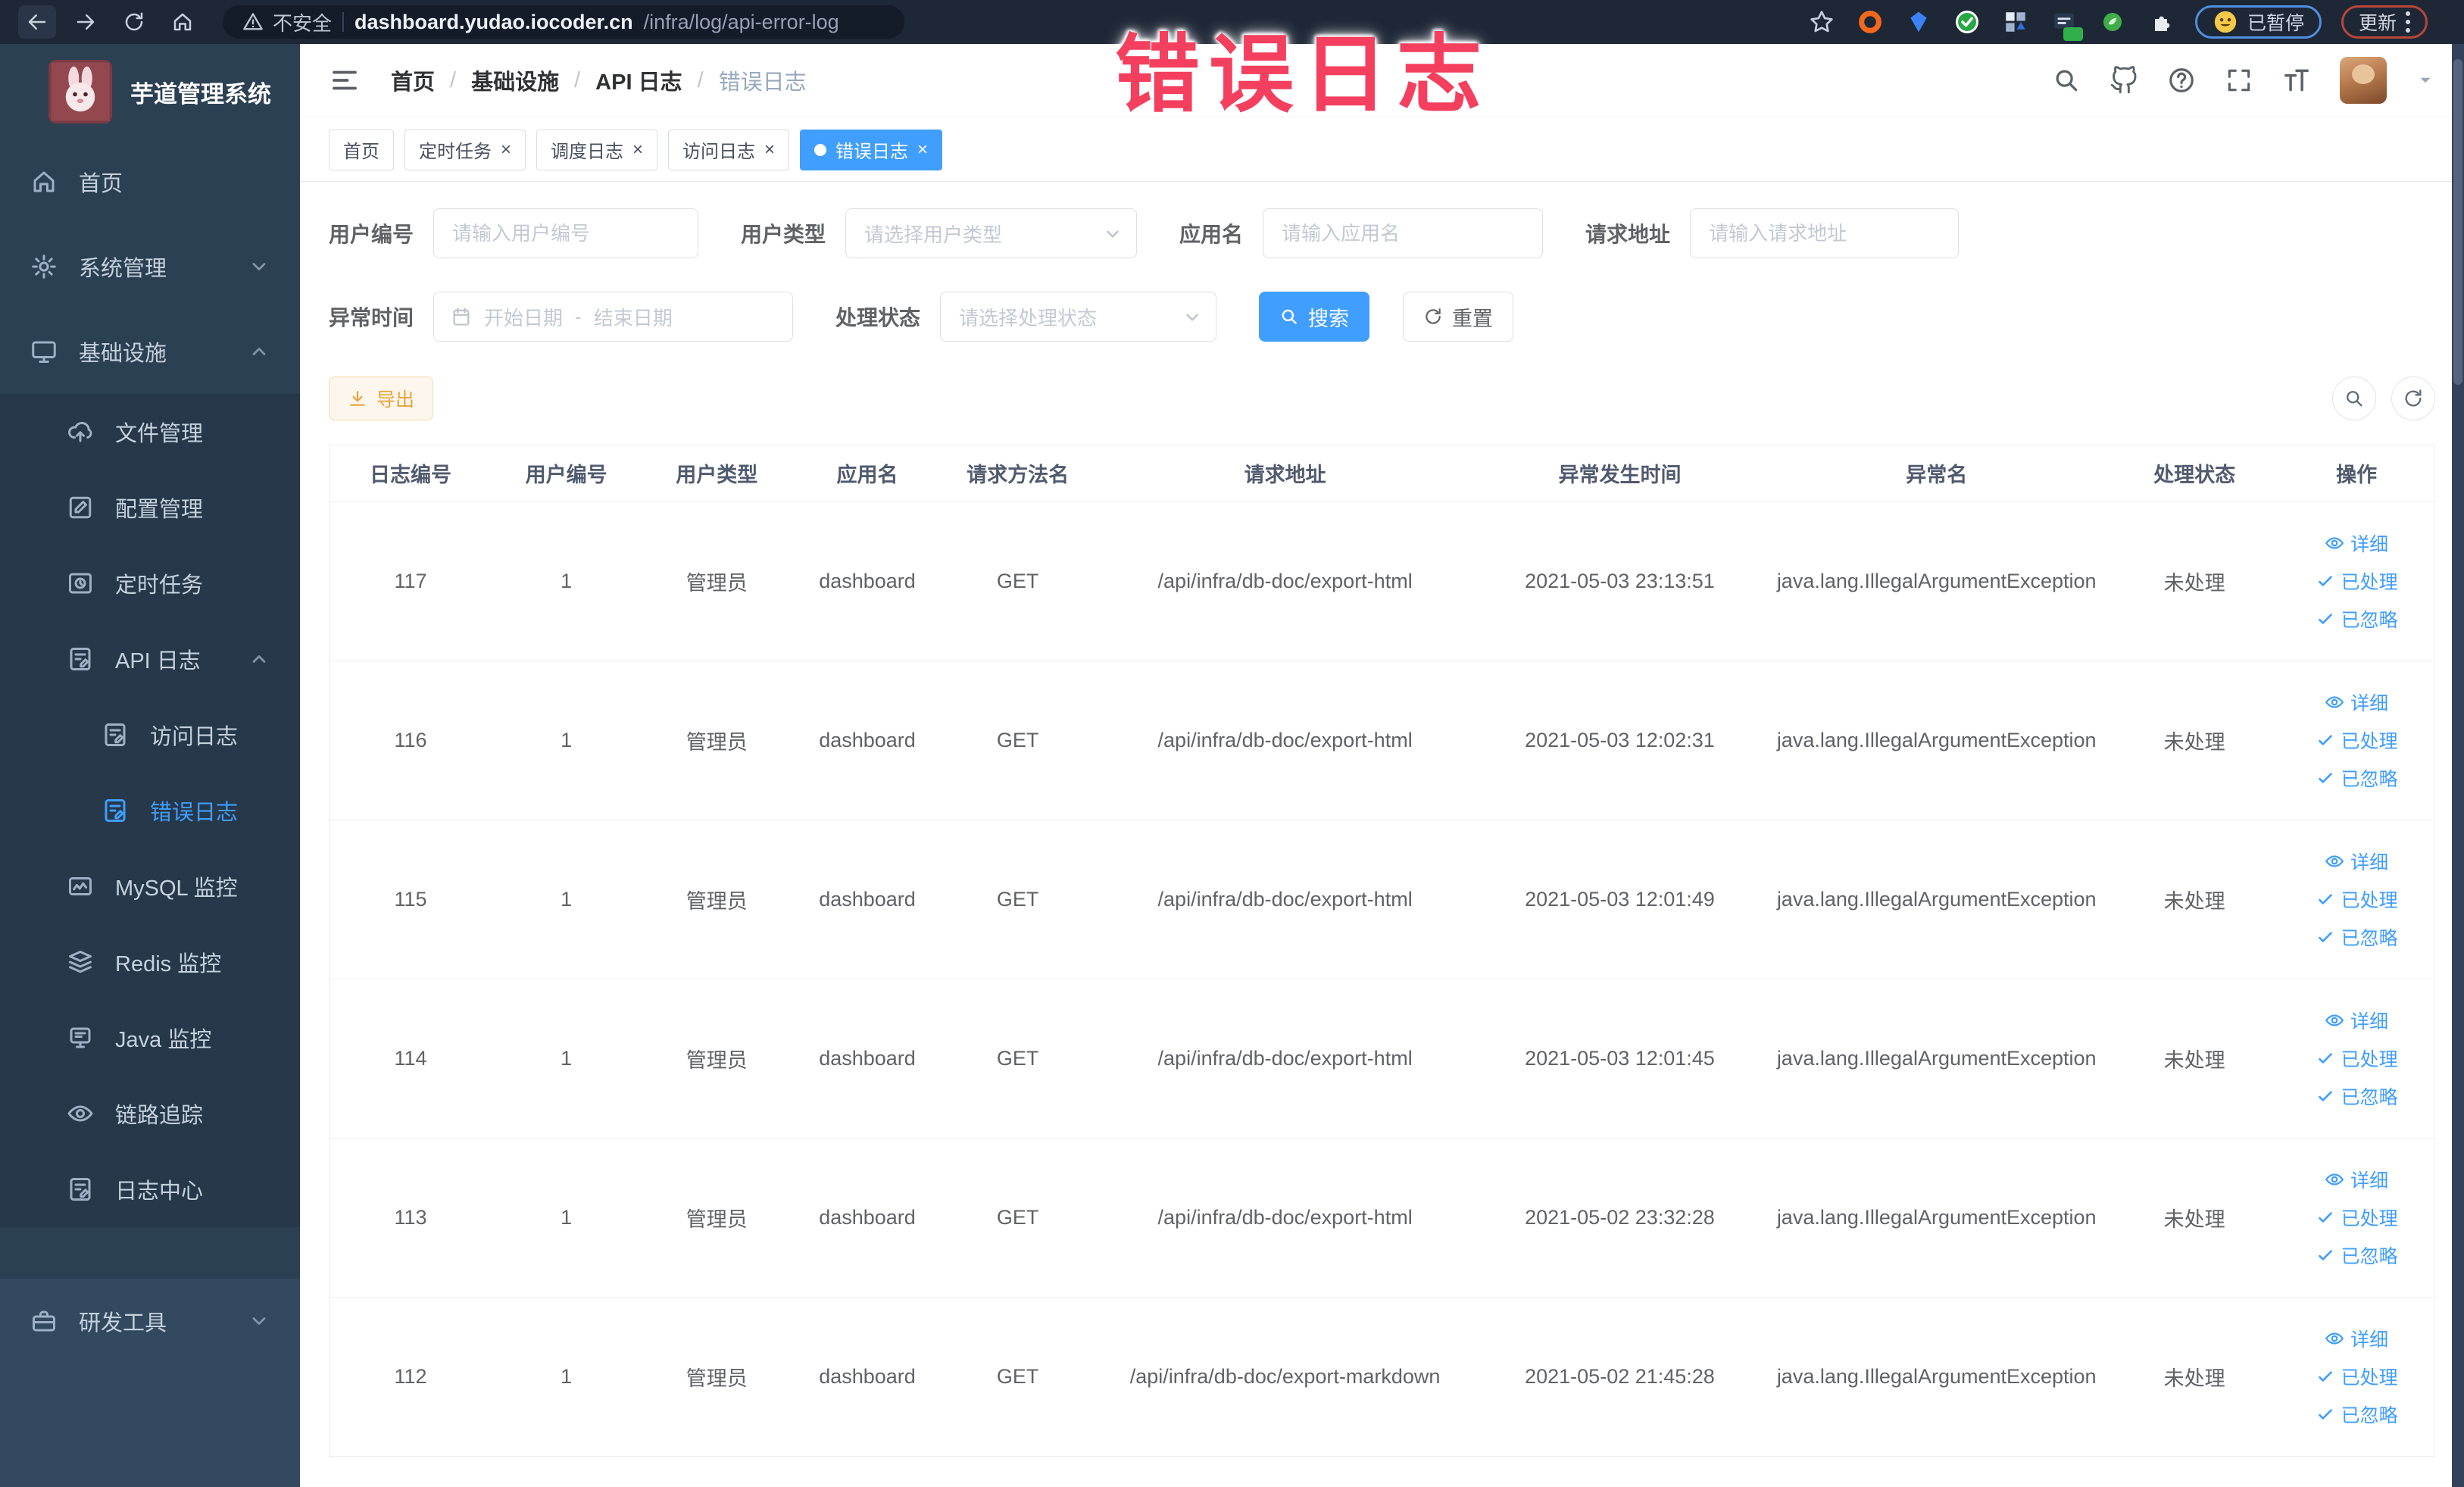 The width and height of the screenshot is (2464, 1487). I want to click on breadcrumb-item-infrastructure: 基础设施, so click(515, 80).